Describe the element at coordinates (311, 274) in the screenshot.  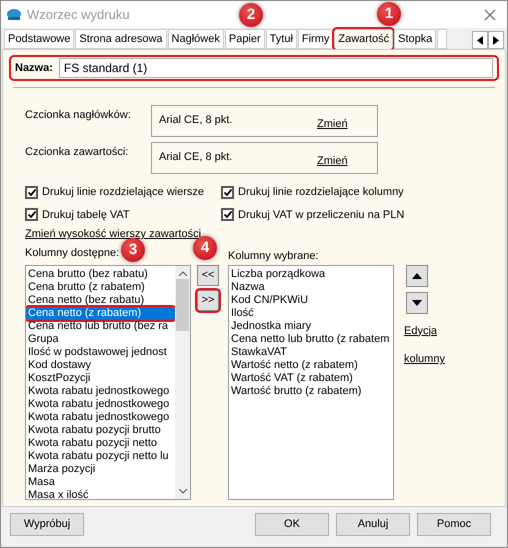
I see `list-item: Liczba porządkowa` at that location.